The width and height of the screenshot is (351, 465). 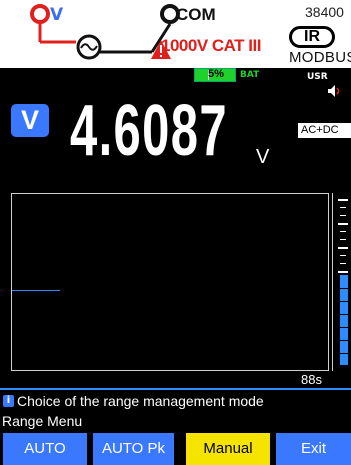 What do you see at coordinates (175, 389) in the screenshot?
I see `divider-line` at bounding box center [175, 389].